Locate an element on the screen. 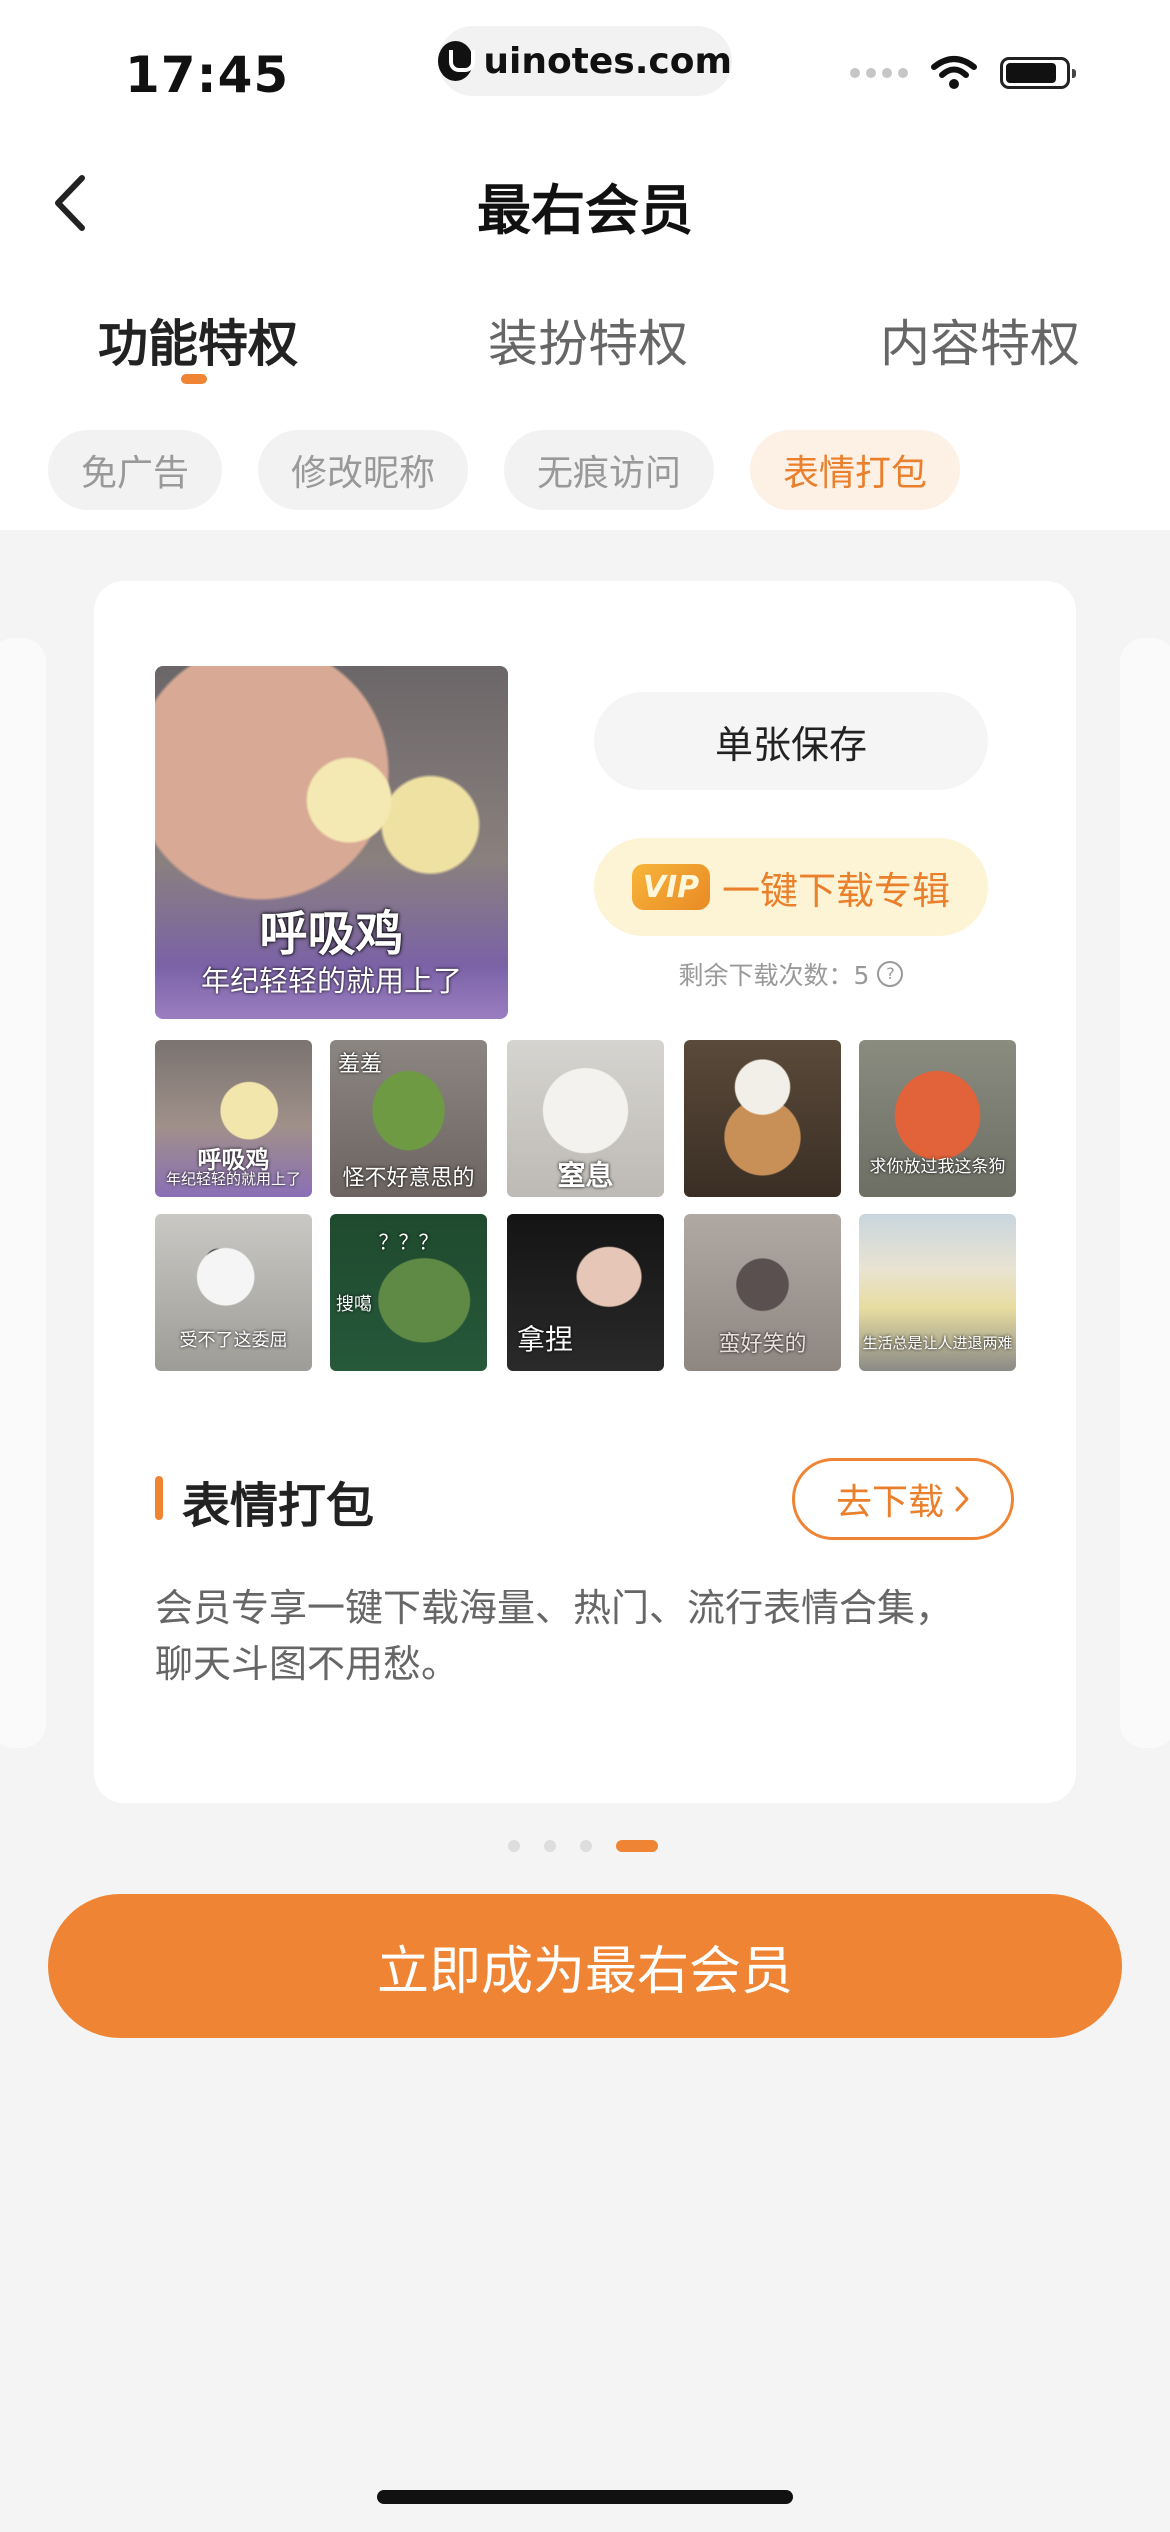 Image resolution: width=1170 pixels, height=2532 pixels. sticker-thumb: 生活总是让人进退两难 is located at coordinates (937, 1292).